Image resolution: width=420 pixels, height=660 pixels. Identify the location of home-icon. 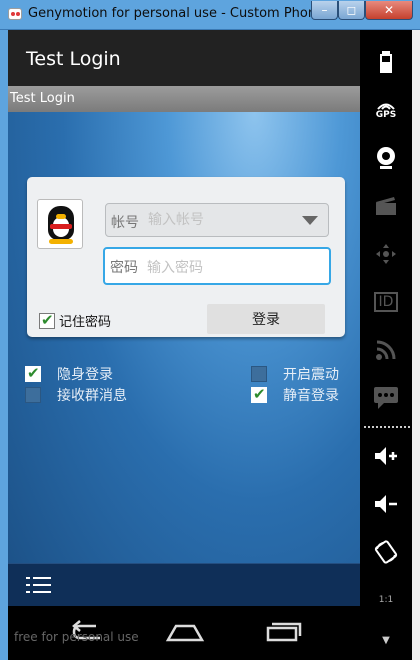
(185, 631).